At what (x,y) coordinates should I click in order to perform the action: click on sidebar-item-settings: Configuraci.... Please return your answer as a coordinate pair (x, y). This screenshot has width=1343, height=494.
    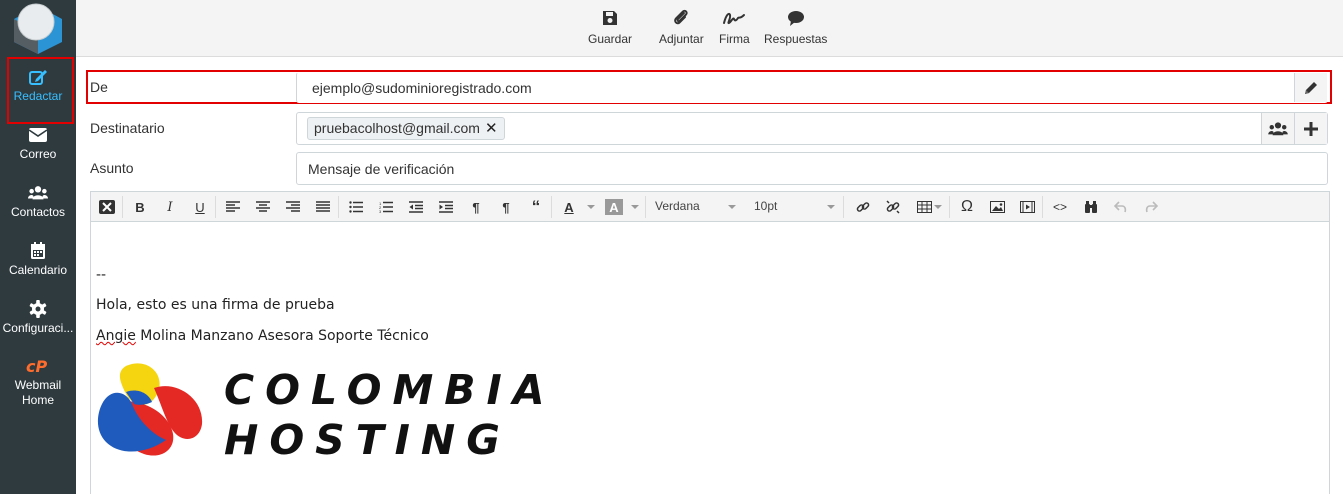
    Looking at the image, I should click on (38, 317).